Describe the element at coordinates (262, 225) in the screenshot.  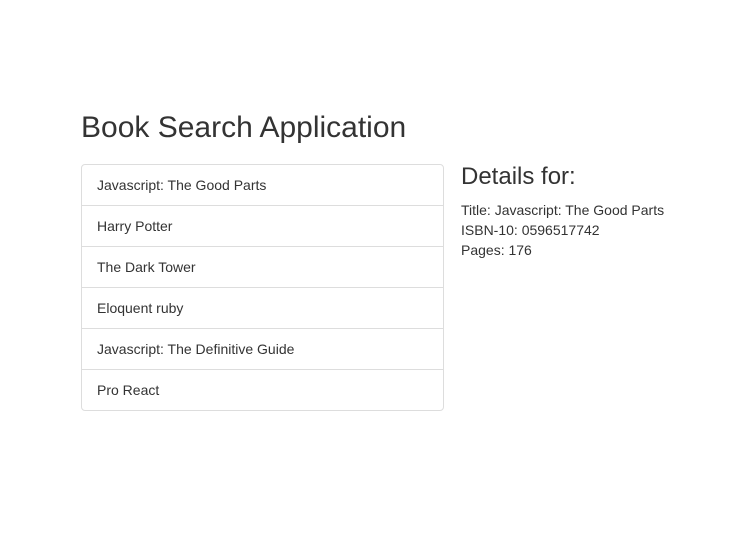
I see `book-list-item: Harry Potter` at that location.